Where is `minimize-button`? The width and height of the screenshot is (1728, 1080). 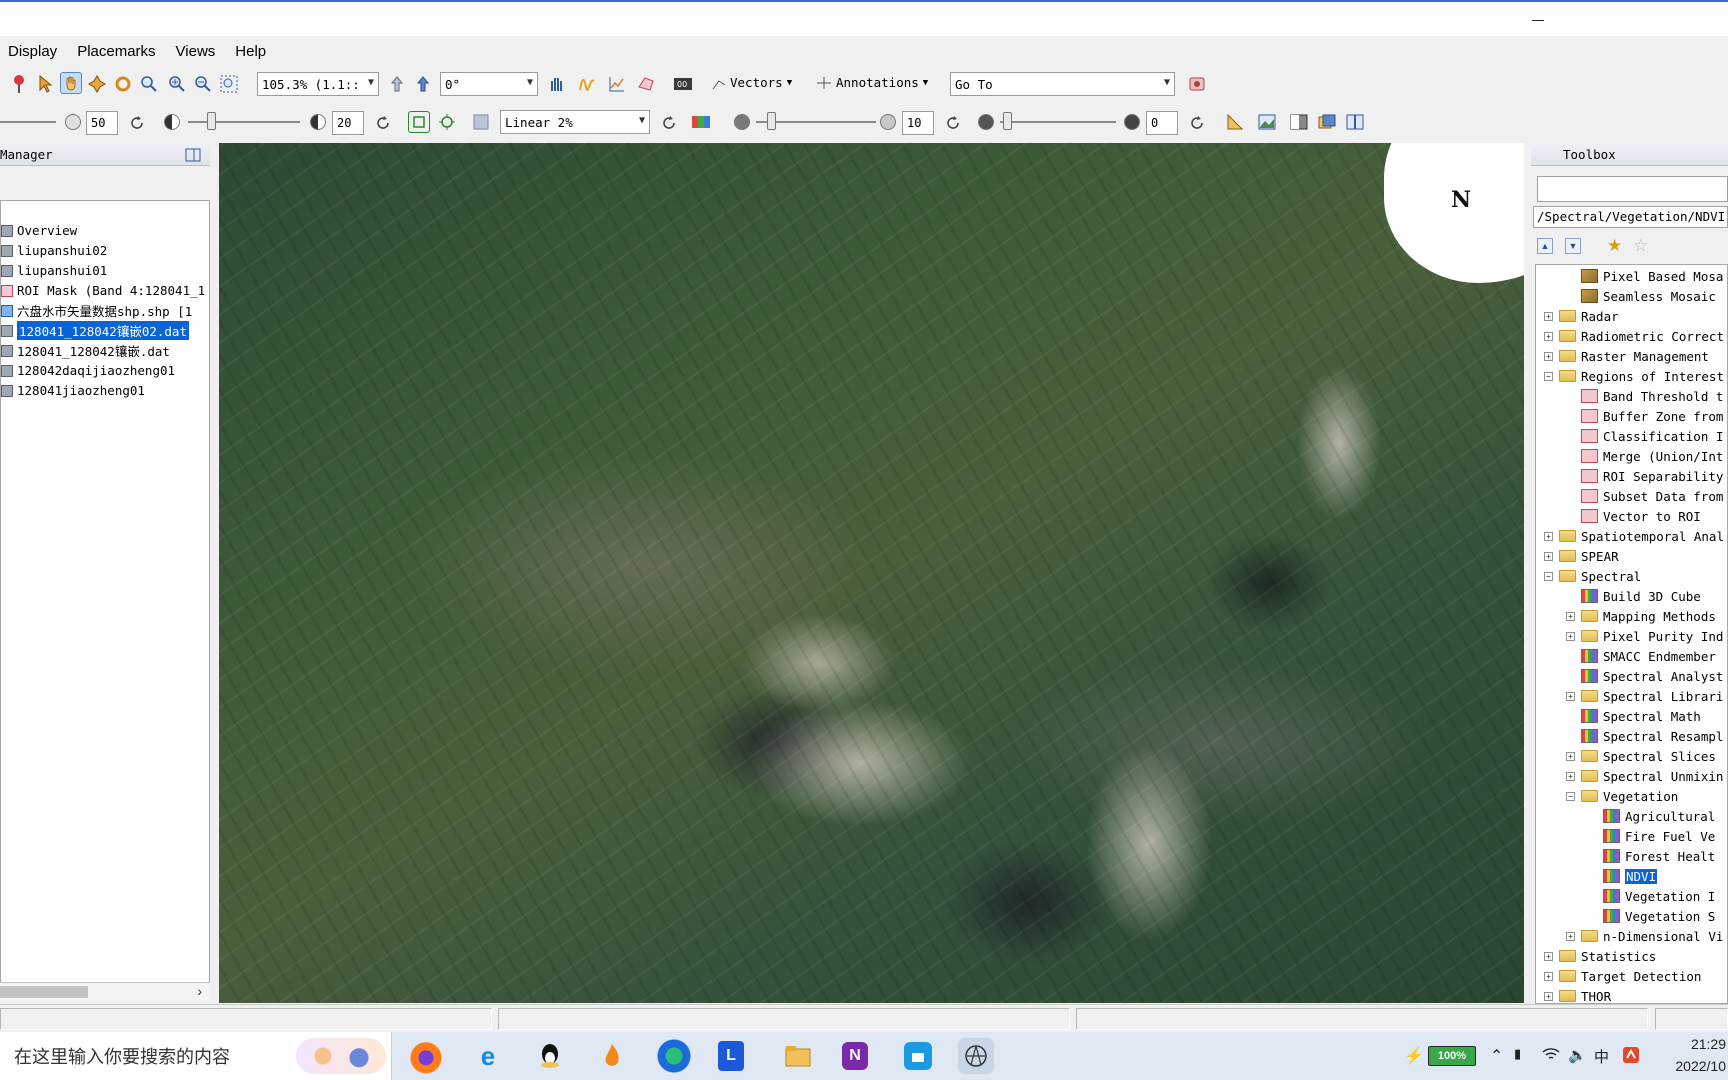 minimize-button is located at coordinates (1538, 20).